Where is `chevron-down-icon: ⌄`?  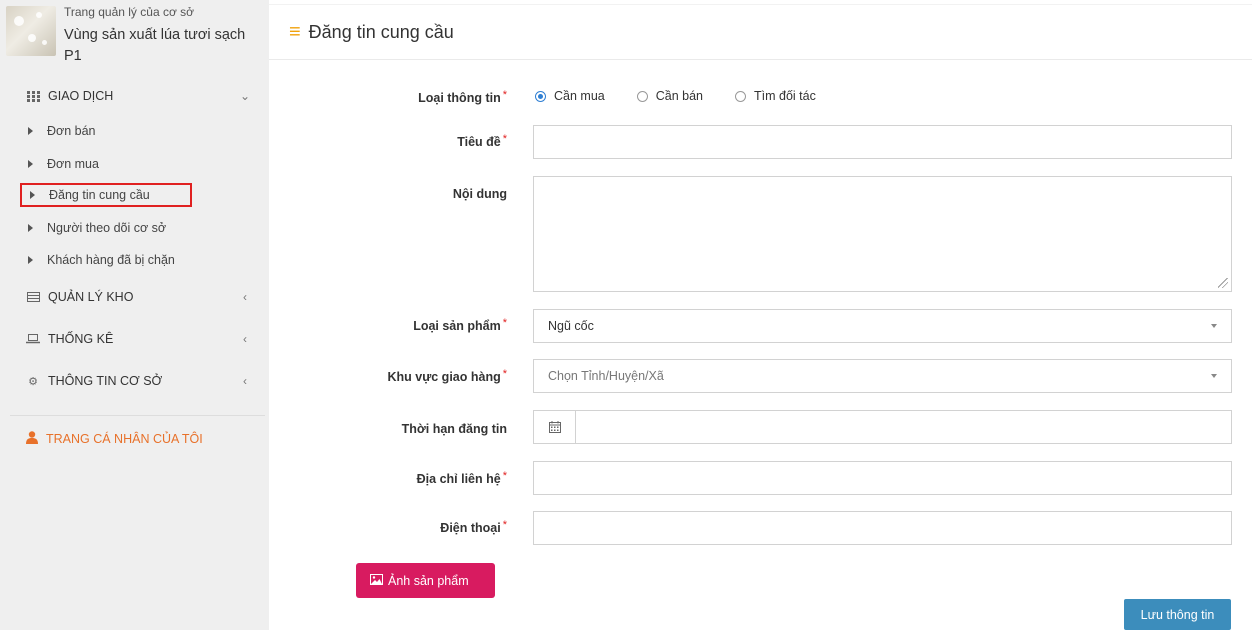
chevron-down-icon: ⌄ is located at coordinates (245, 96).